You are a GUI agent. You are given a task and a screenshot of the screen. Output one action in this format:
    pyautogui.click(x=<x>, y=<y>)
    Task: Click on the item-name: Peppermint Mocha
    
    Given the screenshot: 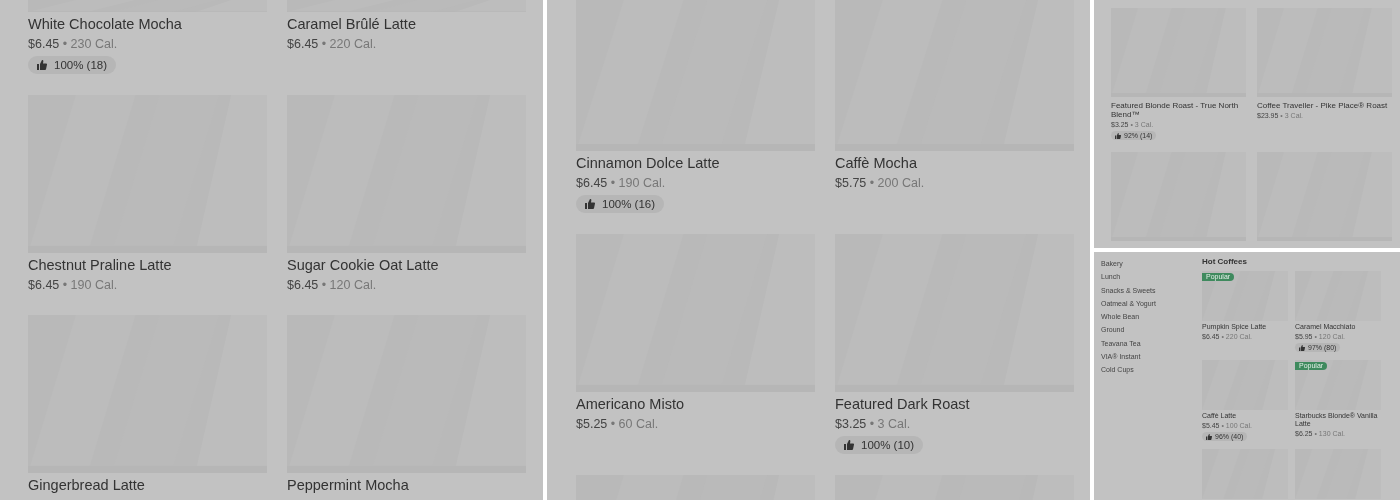 What is the action you would take?
    pyautogui.click(x=348, y=485)
    